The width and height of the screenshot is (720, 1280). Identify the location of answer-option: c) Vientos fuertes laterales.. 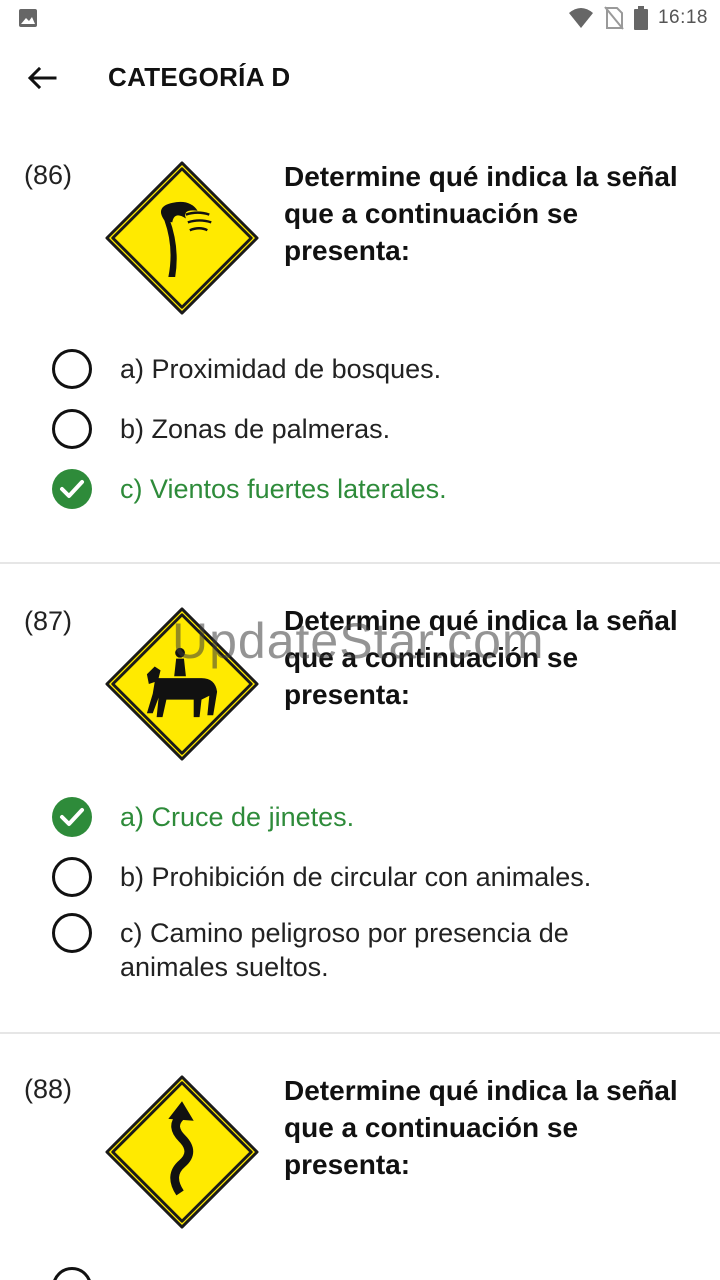
(370, 490).